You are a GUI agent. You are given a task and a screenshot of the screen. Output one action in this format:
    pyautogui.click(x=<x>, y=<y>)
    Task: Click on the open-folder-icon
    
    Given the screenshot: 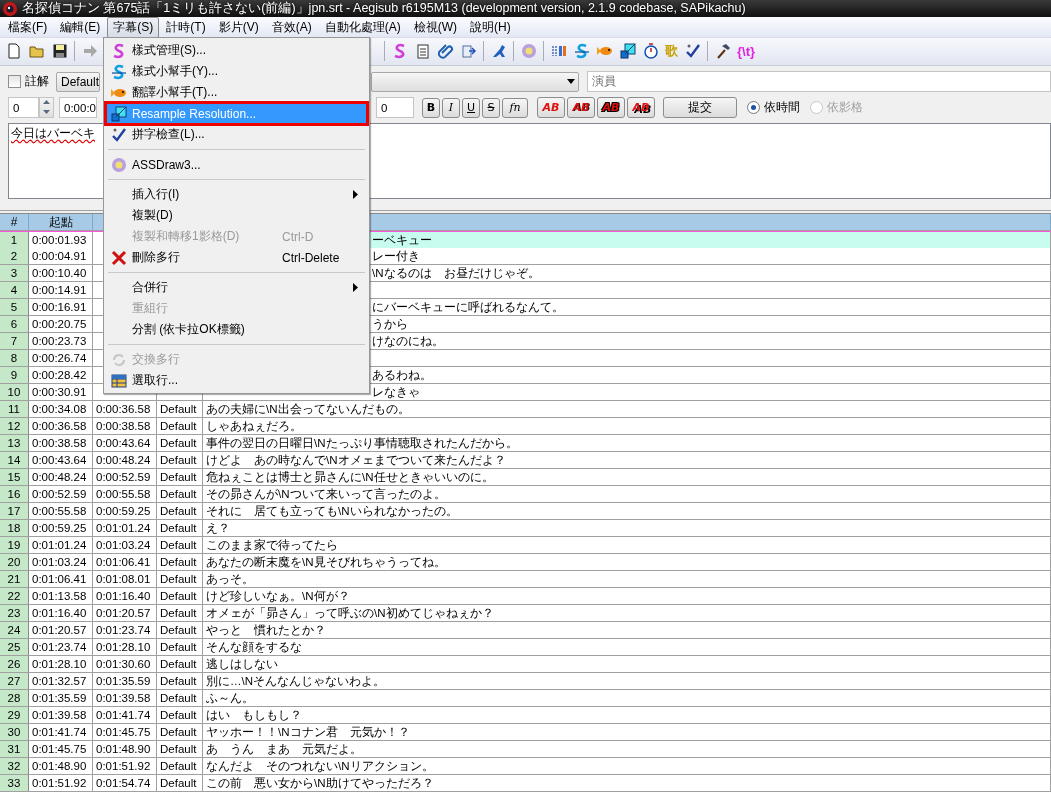 What is the action you would take?
    pyautogui.click(x=36, y=51)
    